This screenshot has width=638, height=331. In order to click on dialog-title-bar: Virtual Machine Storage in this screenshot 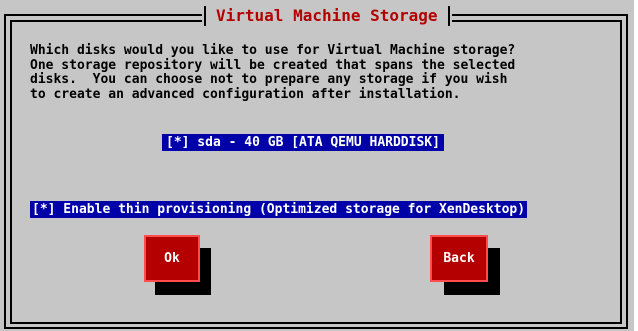, I will do `click(327, 16)`.